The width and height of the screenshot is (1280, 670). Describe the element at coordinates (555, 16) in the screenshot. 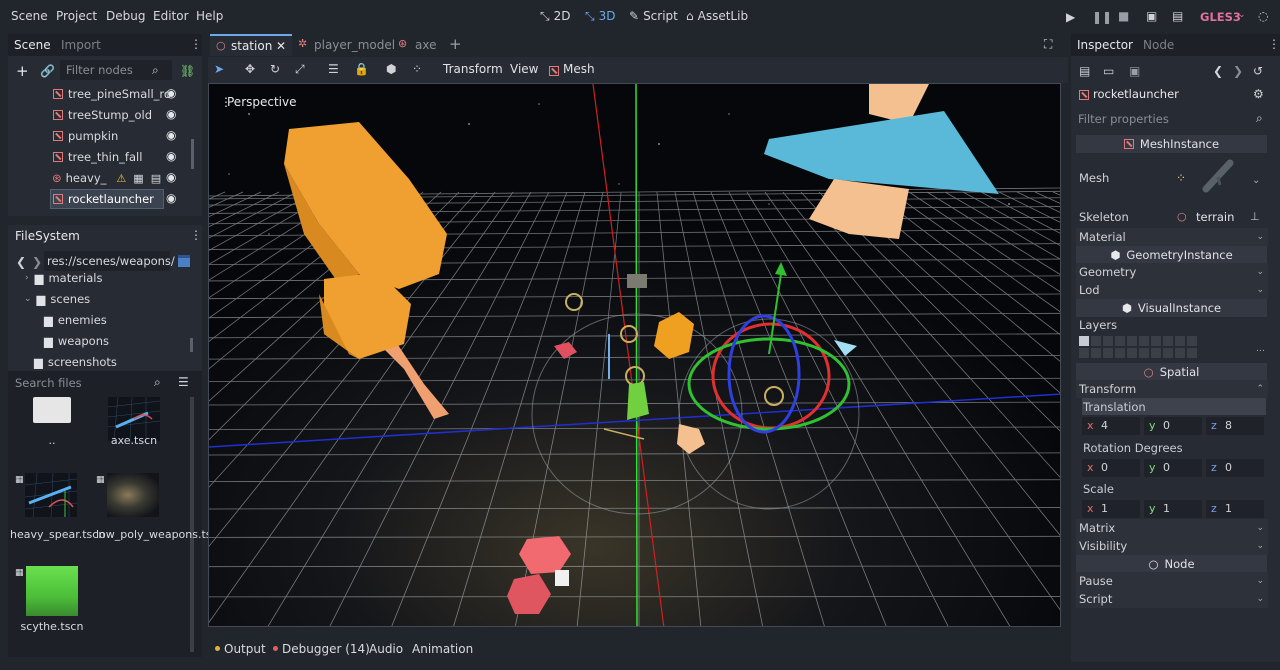

I see `workspace-2d-button: ⤡ 2D` at that location.